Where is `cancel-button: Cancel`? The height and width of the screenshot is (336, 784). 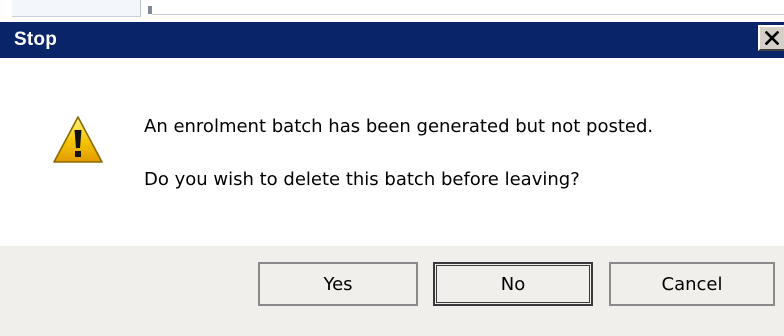
cancel-button: Cancel is located at coordinates (692, 284).